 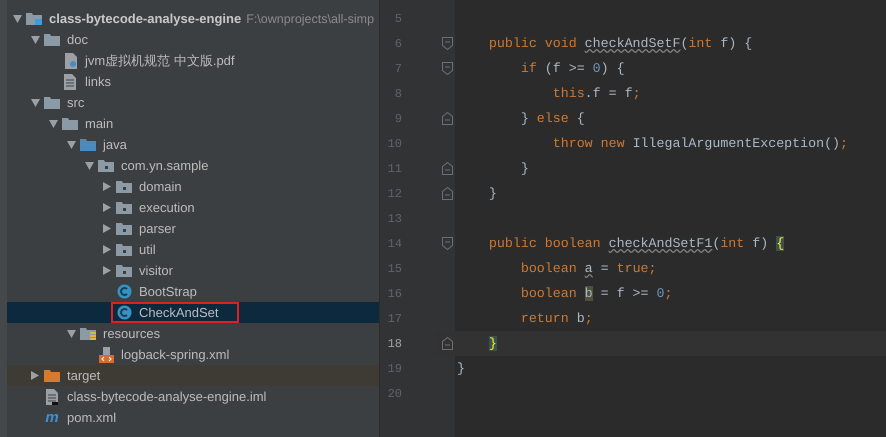 What do you see at coordinates (193, 186) in the screenshot?
I see `tree-item: domain` at bounding box center [193, 186].